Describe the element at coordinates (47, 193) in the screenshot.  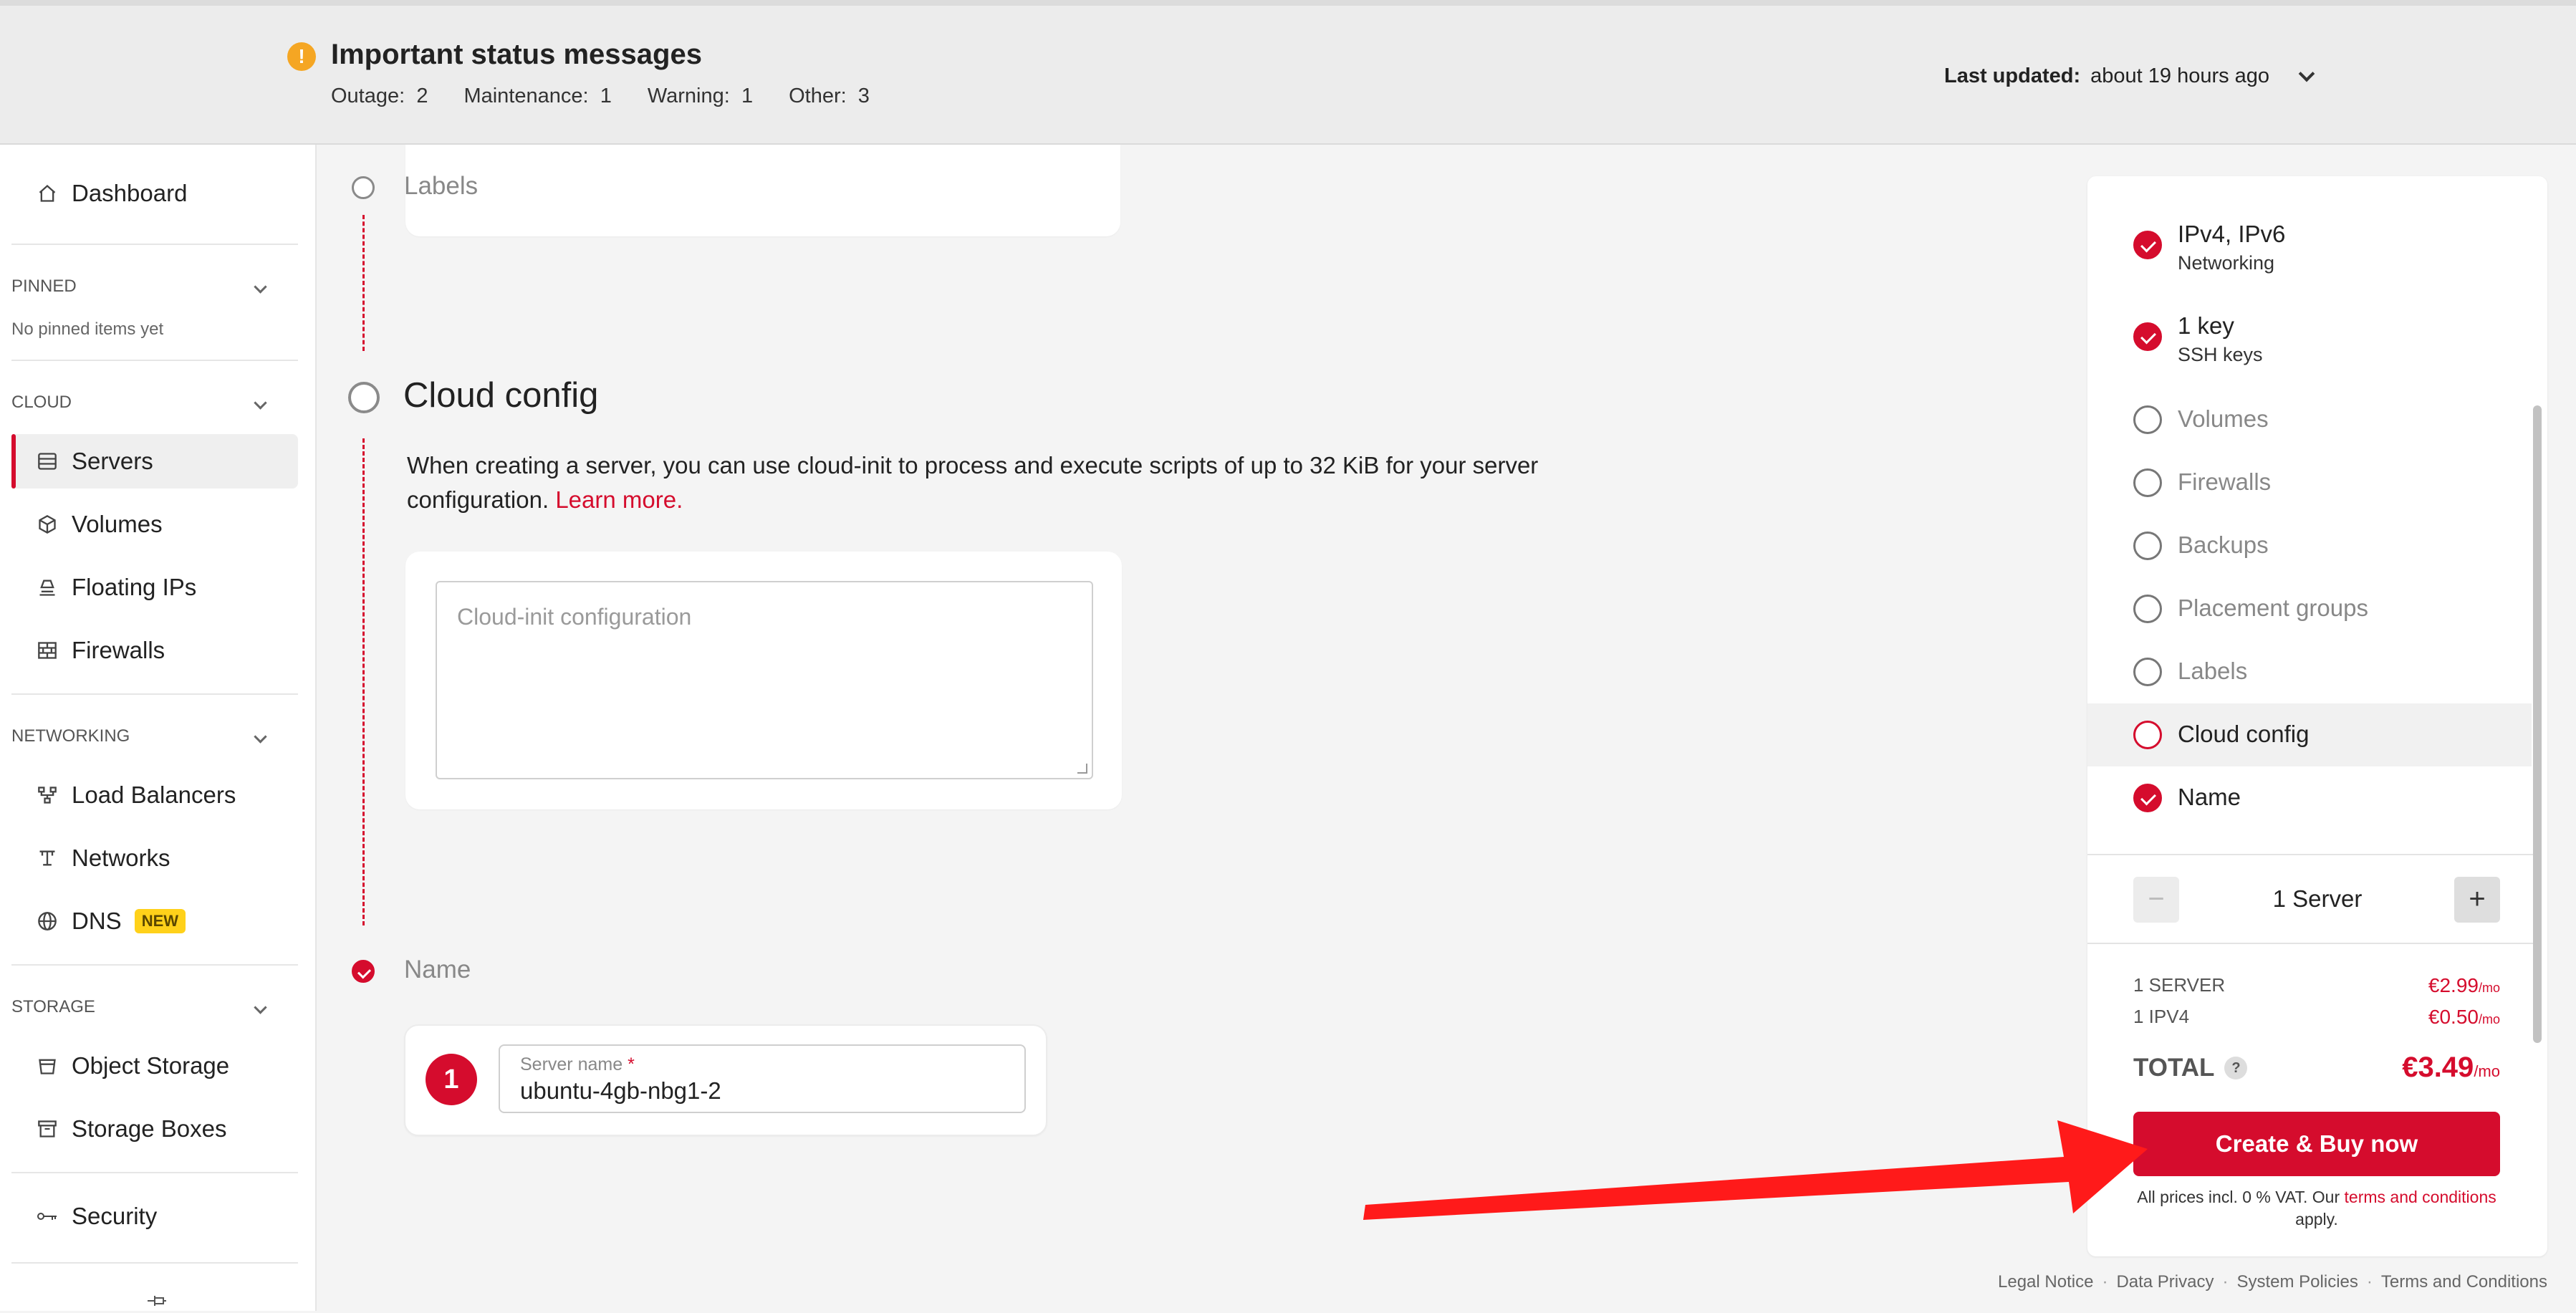
I see `home-icon` at that location.